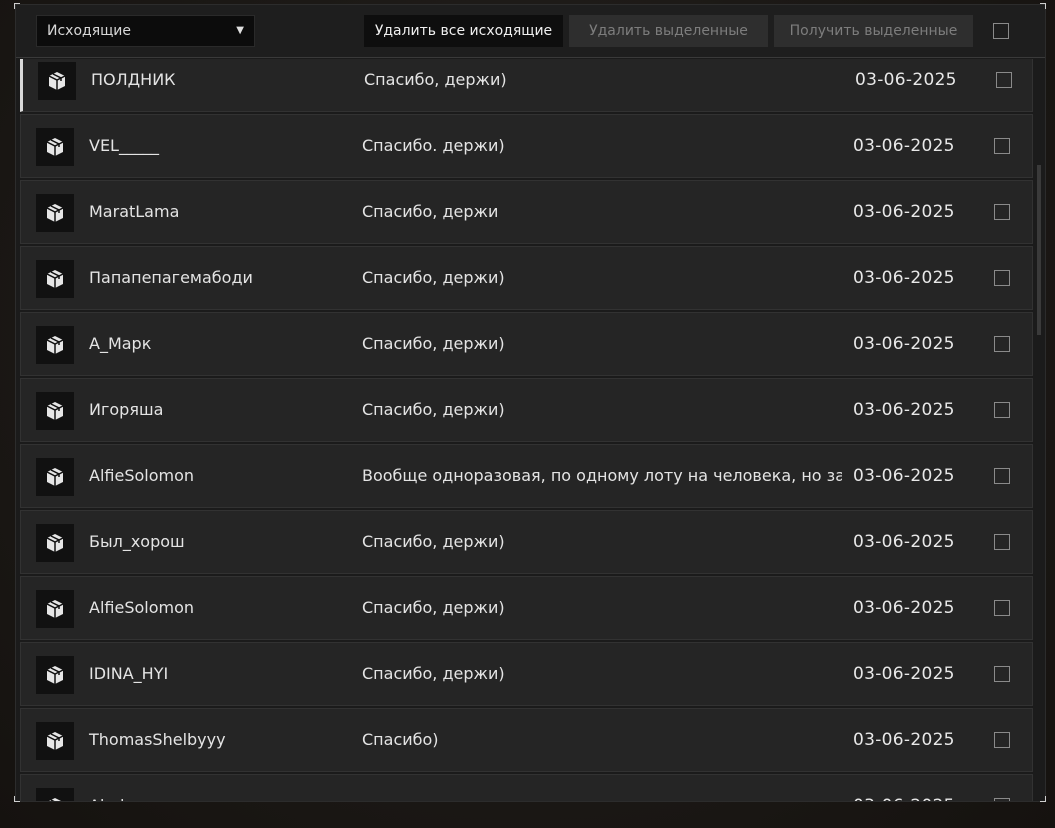  What do you see at coordinates (668, 31) in the screenshot?
I see `delete-selected-button: Удалить выделенные` at bounding box center [668, 31].